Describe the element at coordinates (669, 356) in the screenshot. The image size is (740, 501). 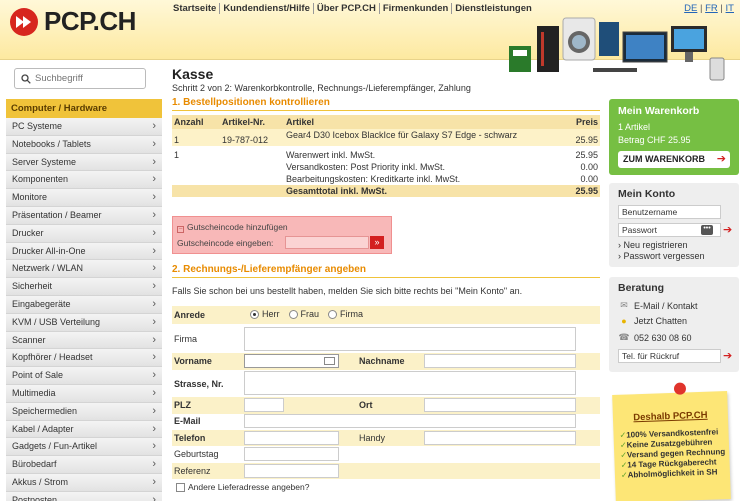
I see `callback-field: Tel. für Rückruf` at that location.